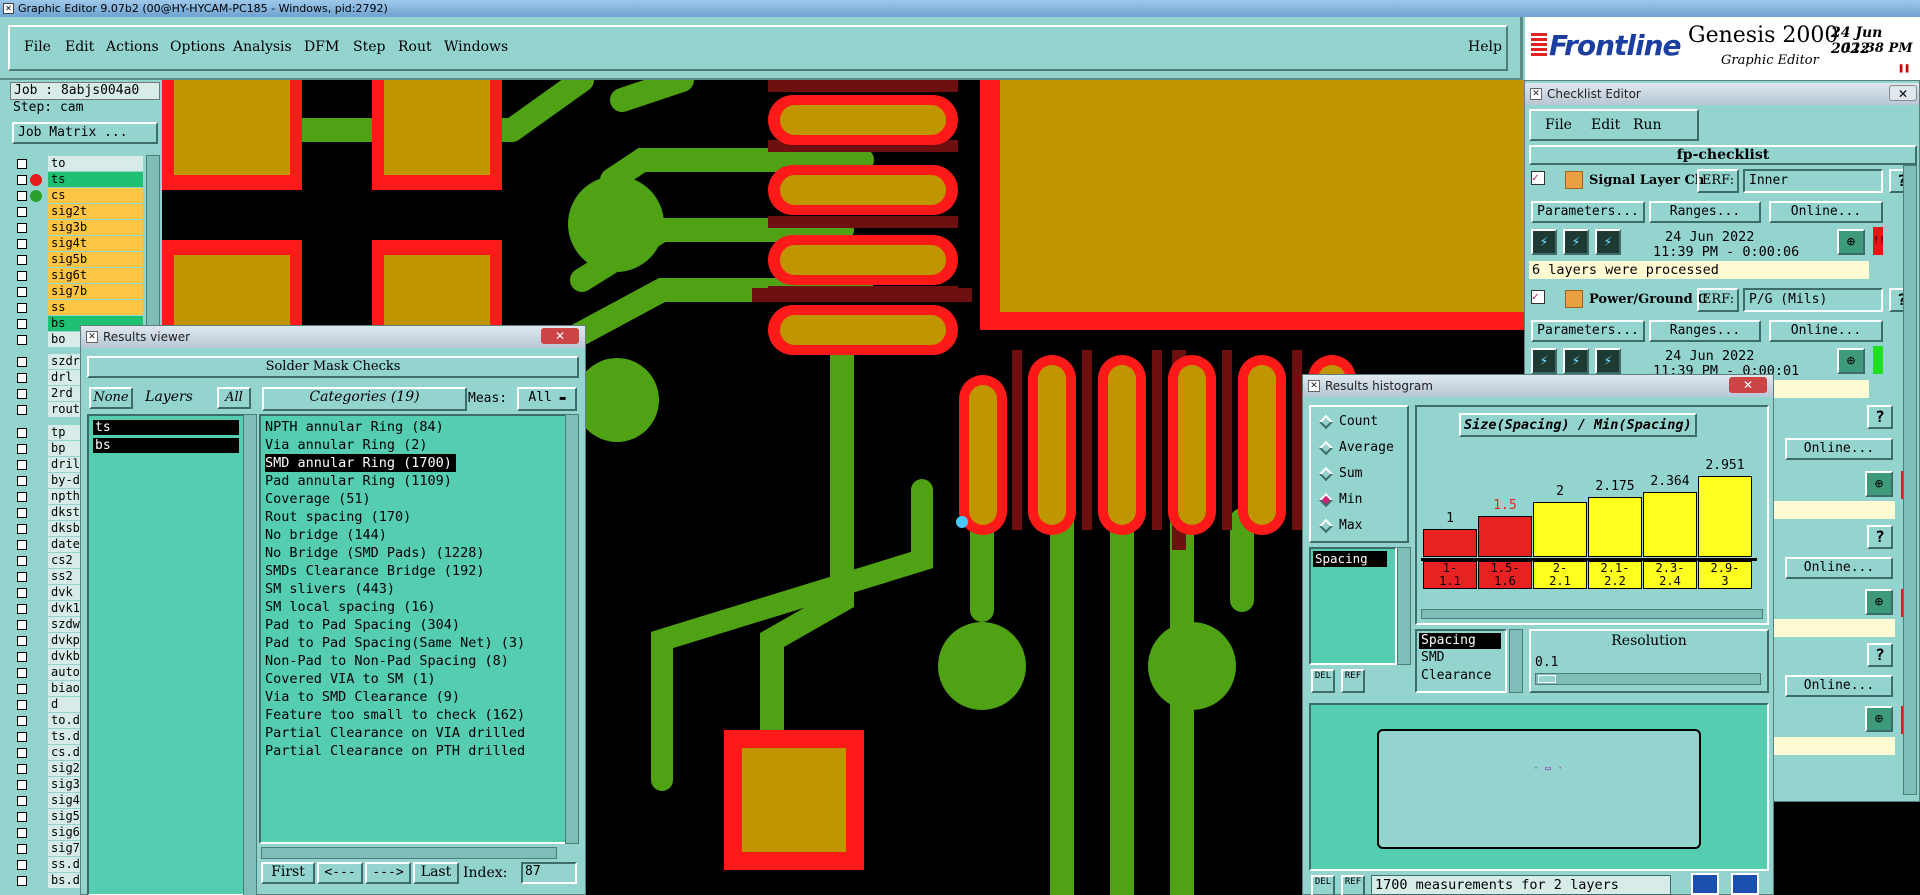 The image size is (1920, 895). What do you see at coordinates (1461, 661) in the screenshot?
I see `filter-list: Spacing SMD Clearance` at bounding box center [1461, 661].